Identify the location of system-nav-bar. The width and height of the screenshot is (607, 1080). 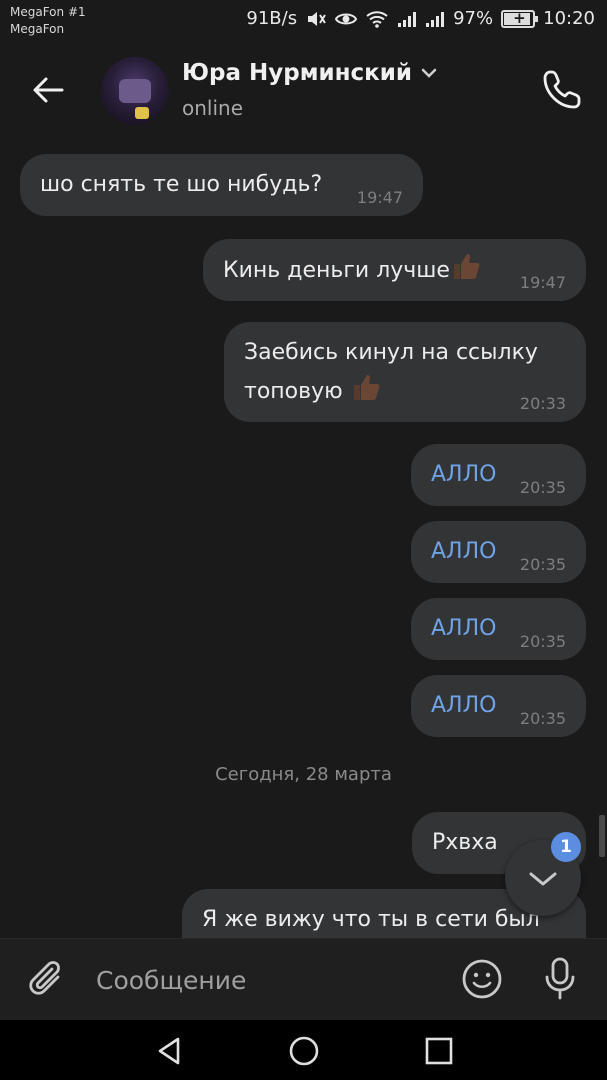
(303, 1050).